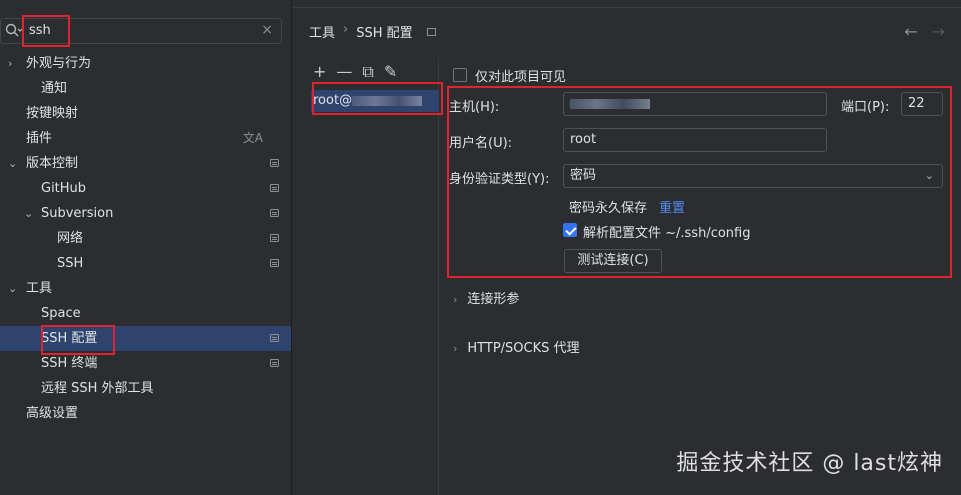 This screenshot has height=495, width=961. What do you see at coordinates (672, 206) in the screenshot?
I see `reset-link: 重置` at bounding box center [672, 206].